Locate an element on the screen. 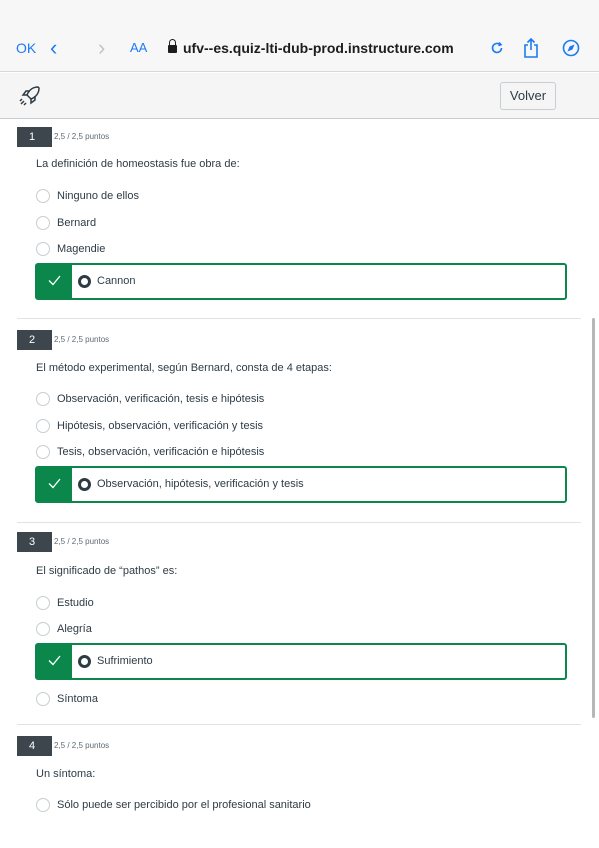 The image size is (599, 848). volver-button: Volver is located at coordinates (528, 96).